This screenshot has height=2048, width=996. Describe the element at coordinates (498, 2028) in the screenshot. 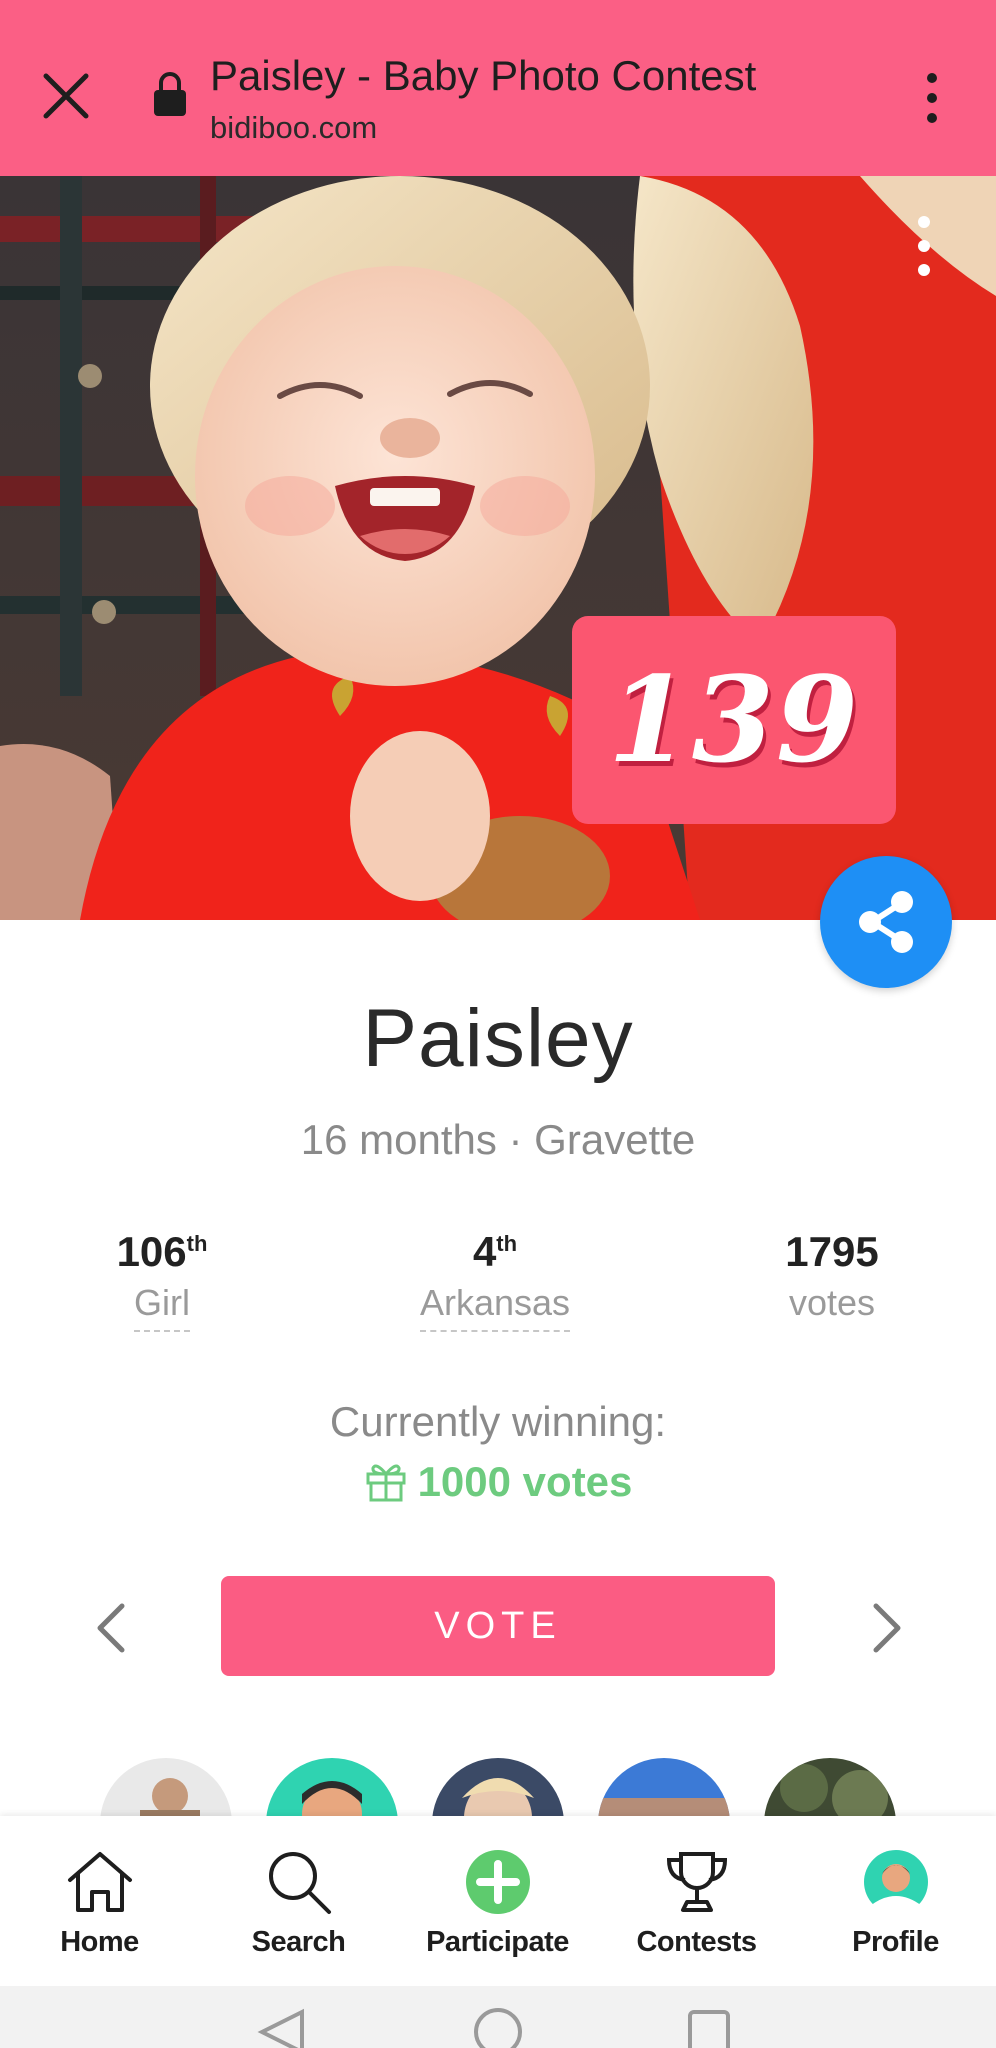

I see `system-home-icon` at that location.